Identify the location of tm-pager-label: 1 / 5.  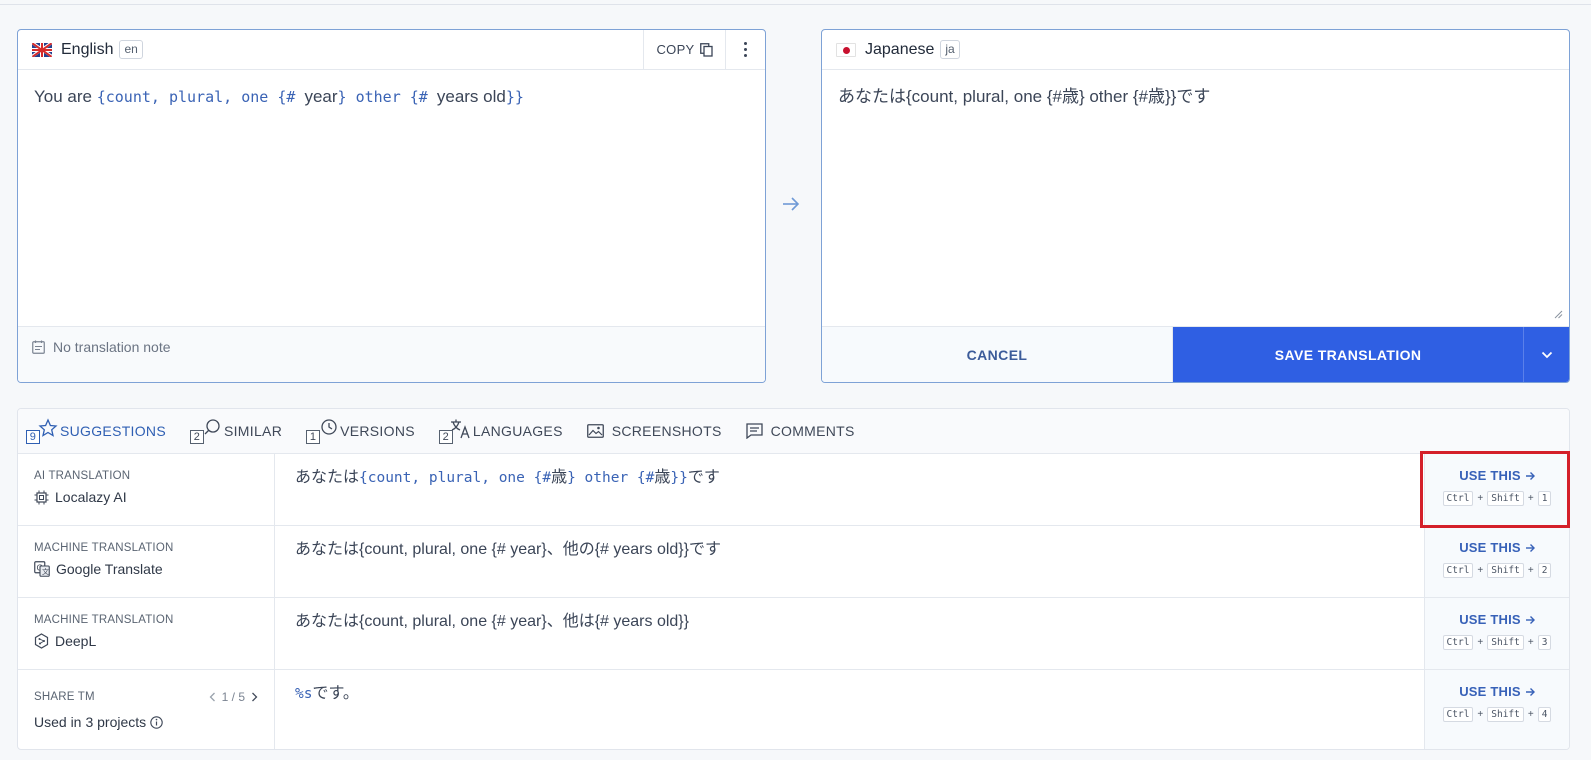
(233, 697).